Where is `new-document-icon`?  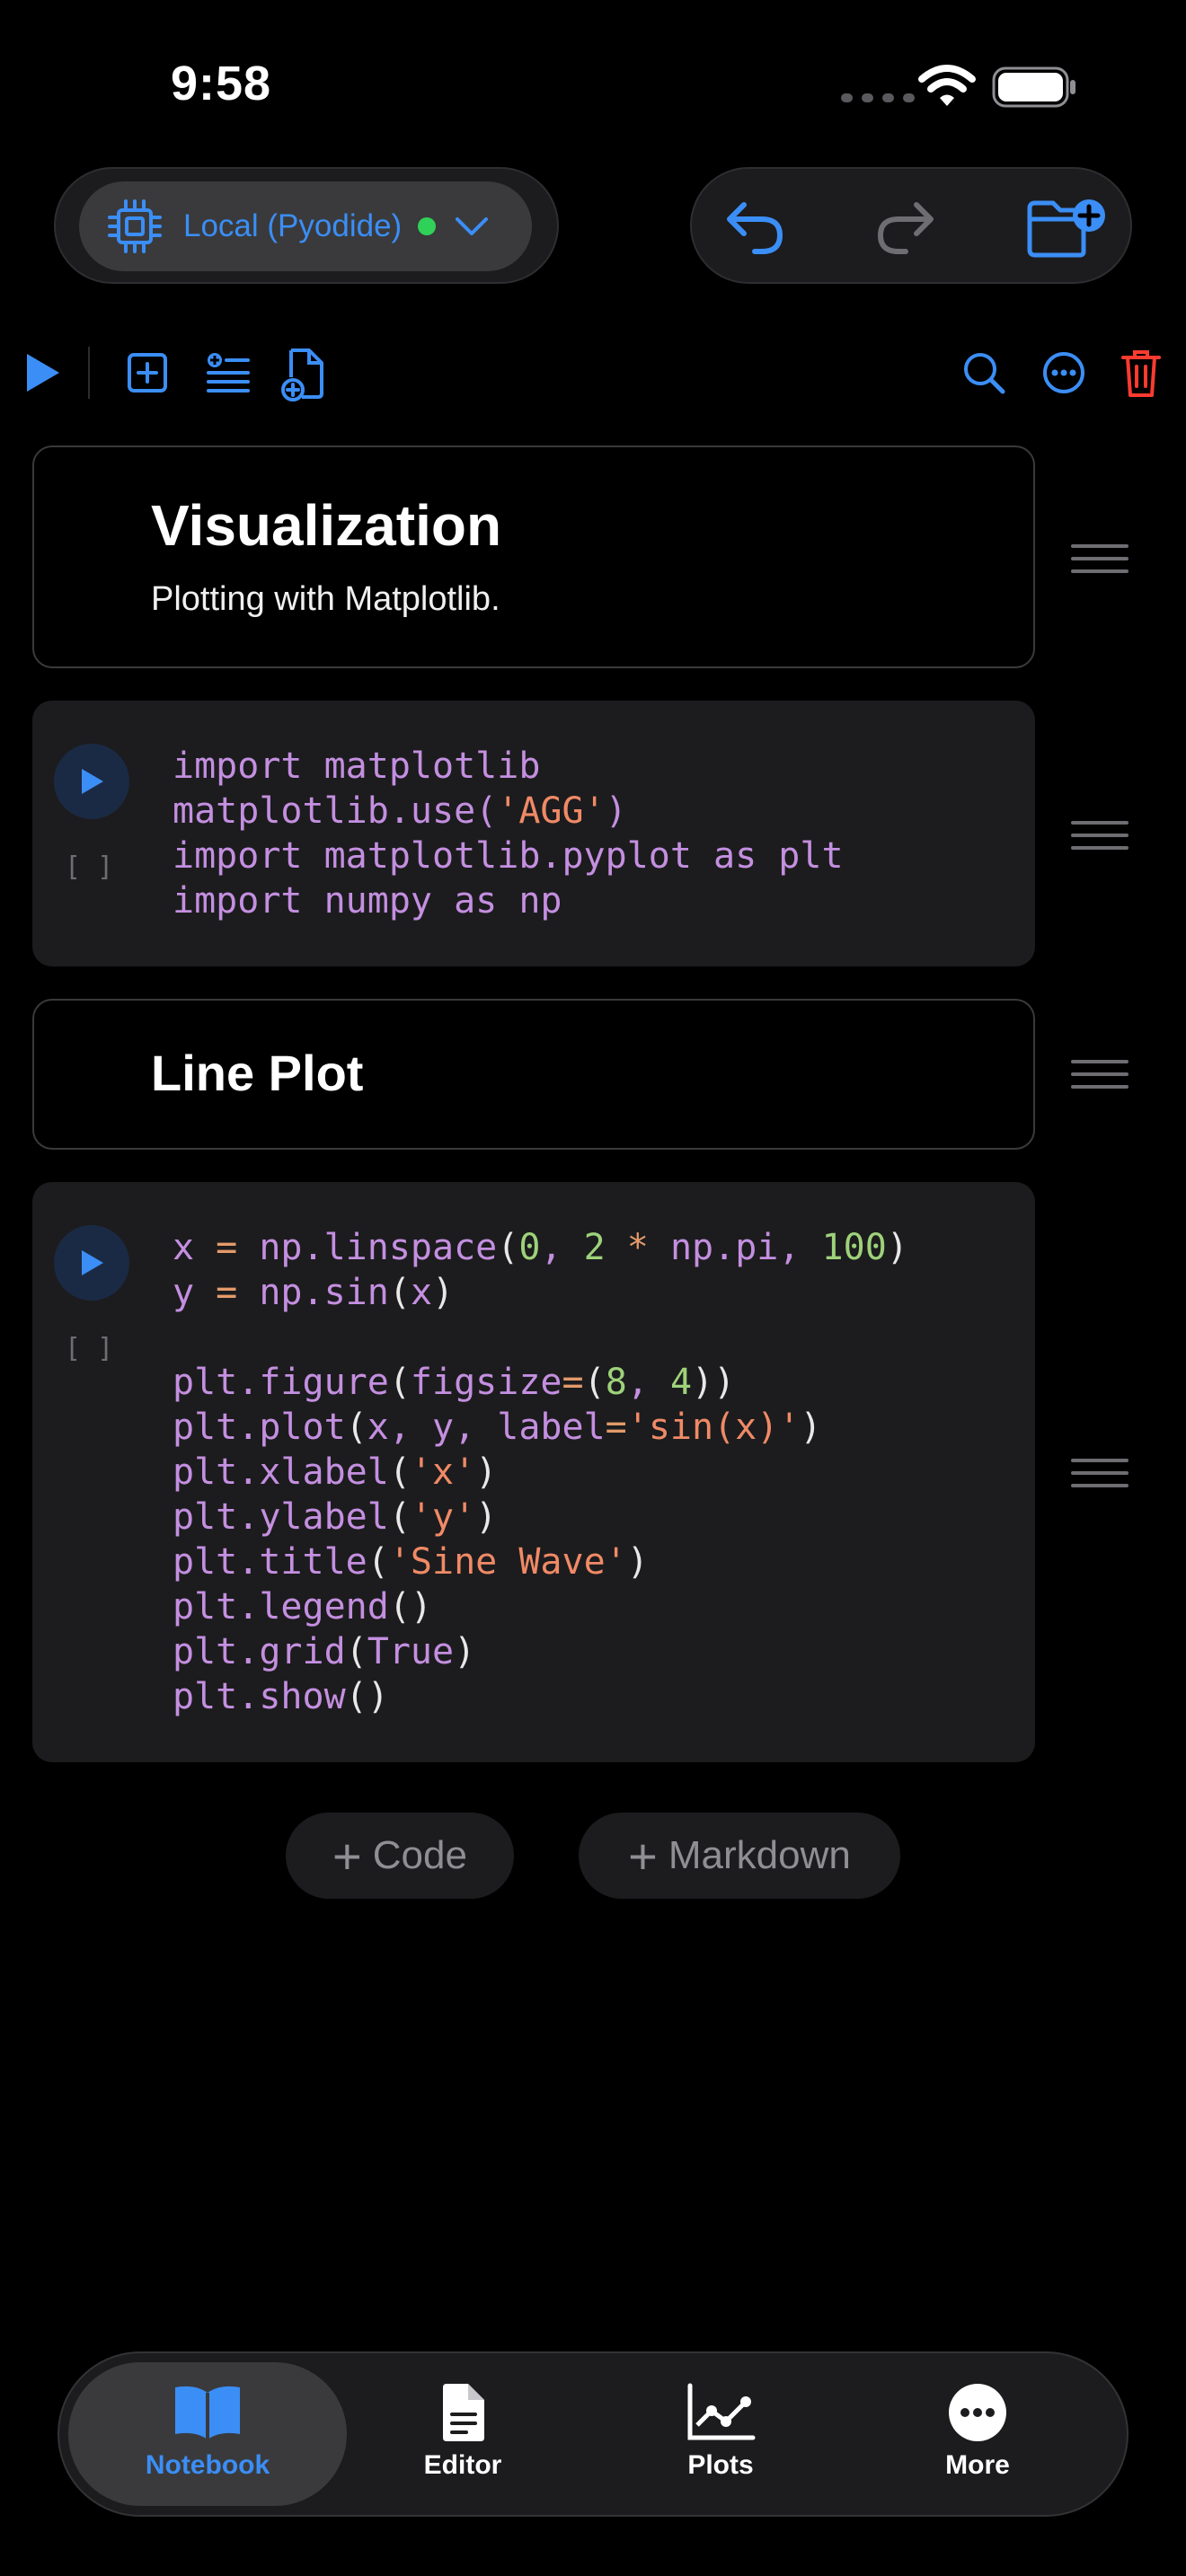 new-document-icon is located at coordinates (303, 373).